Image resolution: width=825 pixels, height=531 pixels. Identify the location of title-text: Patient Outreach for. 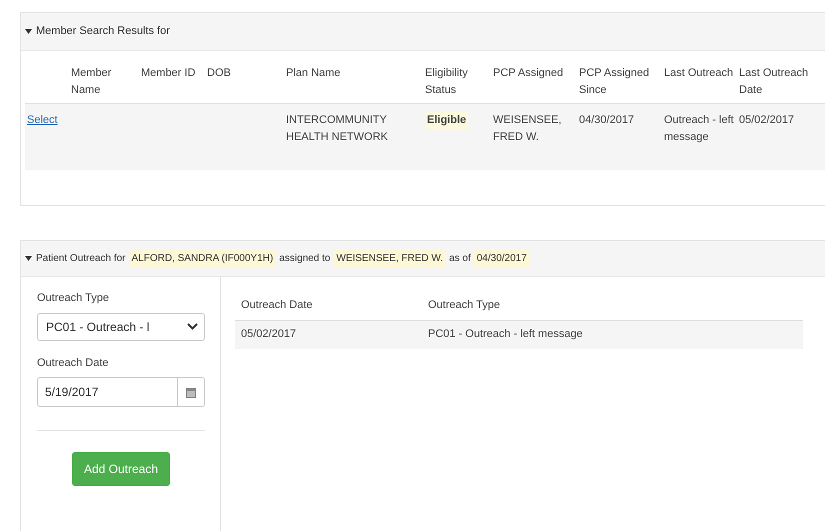
(81, 259).